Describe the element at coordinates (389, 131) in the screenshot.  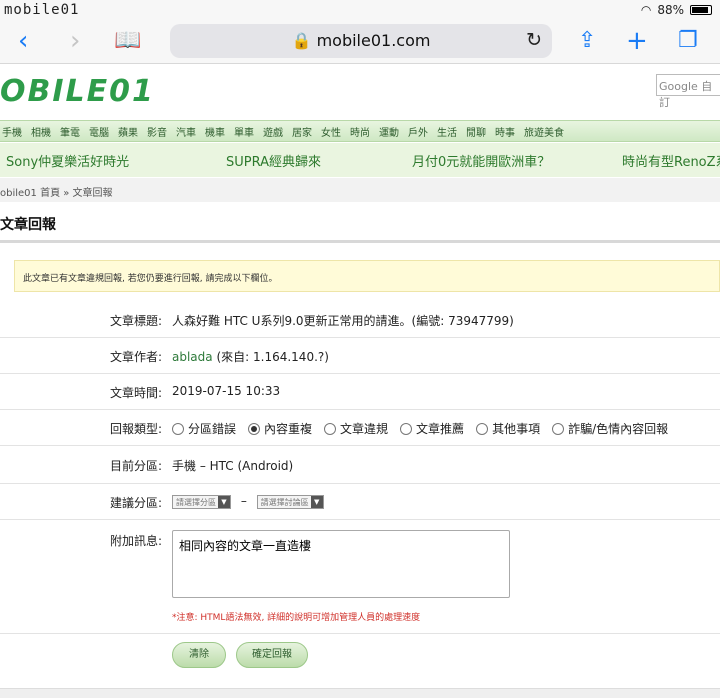
I see `category-link: 運動` at that location.